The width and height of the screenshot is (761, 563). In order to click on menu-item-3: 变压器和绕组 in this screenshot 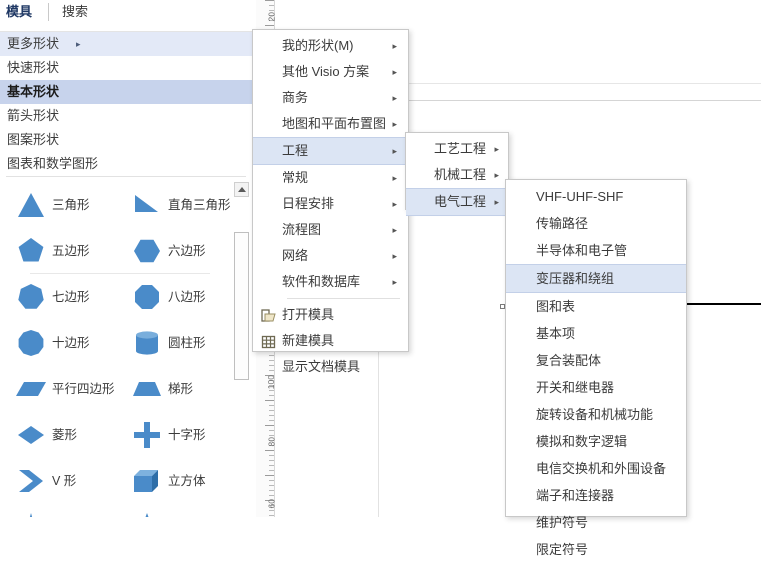, I will do `click(596, 278)`.